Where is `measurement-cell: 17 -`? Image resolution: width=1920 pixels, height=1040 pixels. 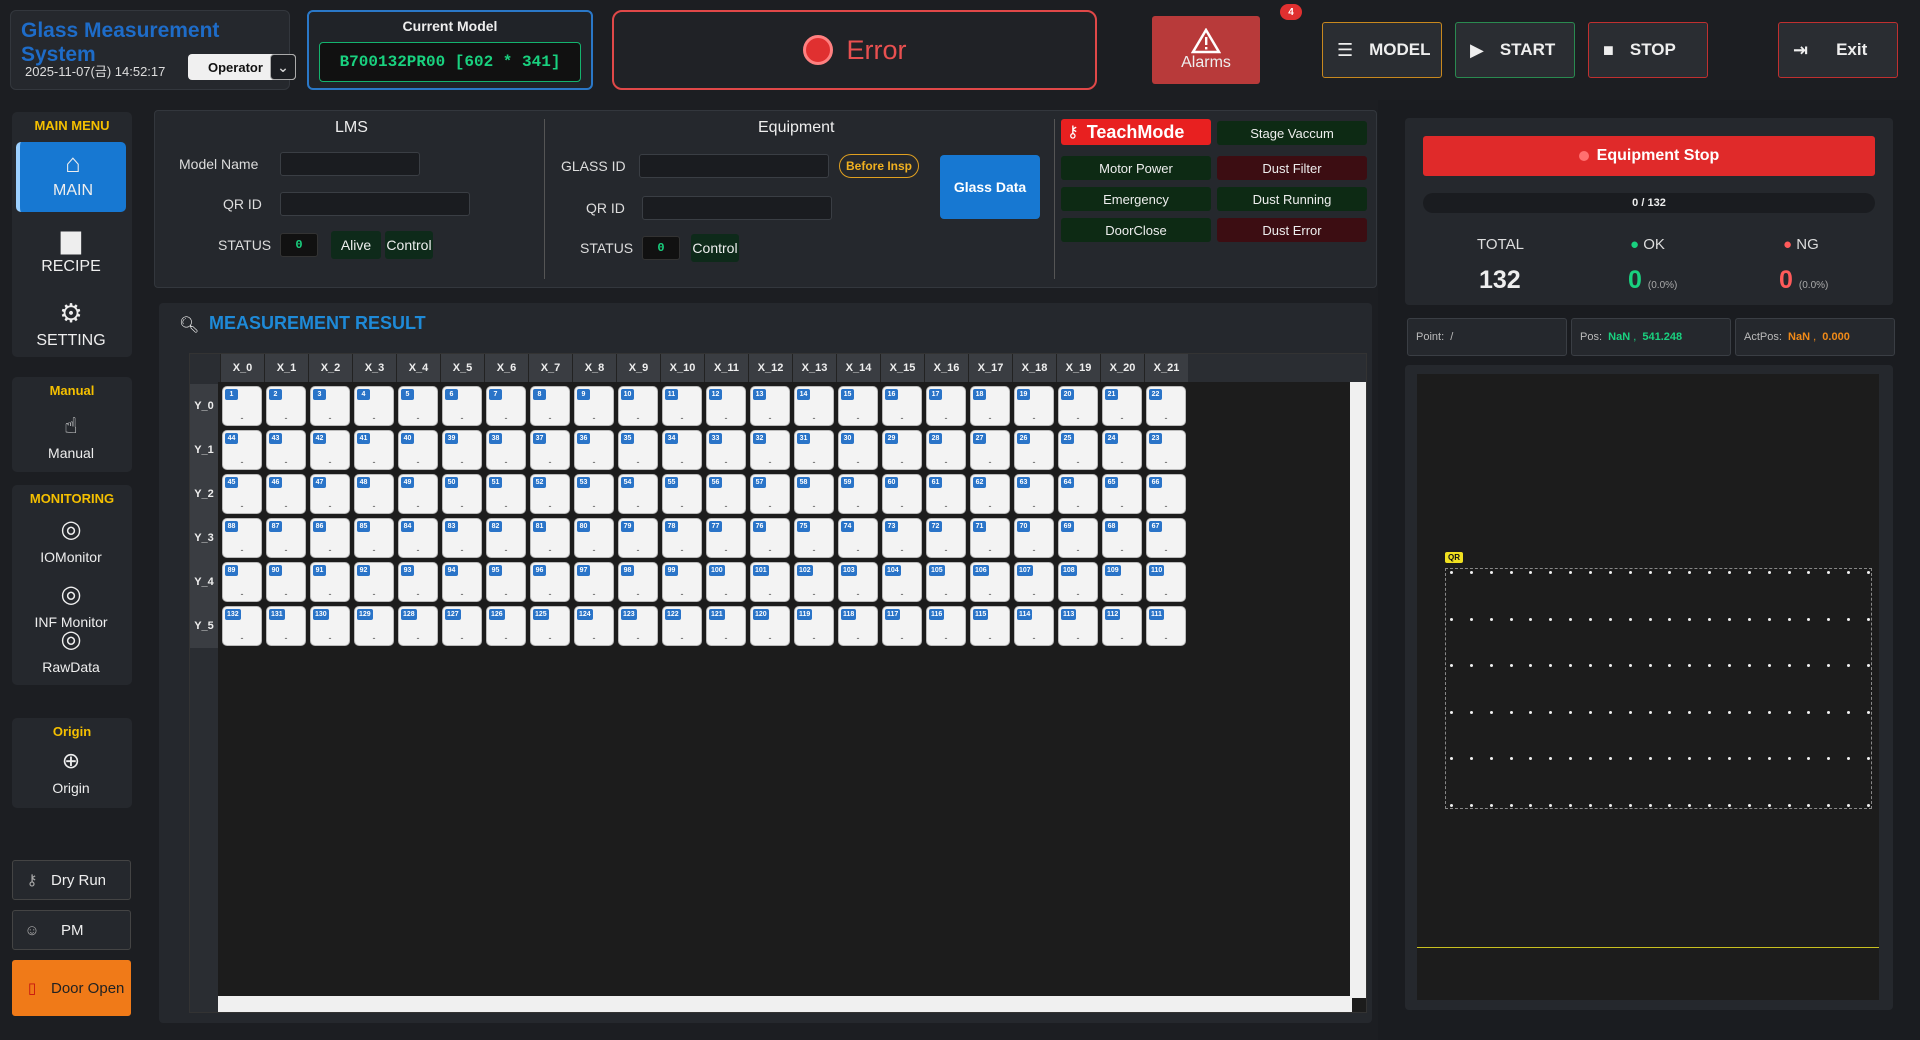 measurement-cell: 17 - is located at coordinates (946, 406).